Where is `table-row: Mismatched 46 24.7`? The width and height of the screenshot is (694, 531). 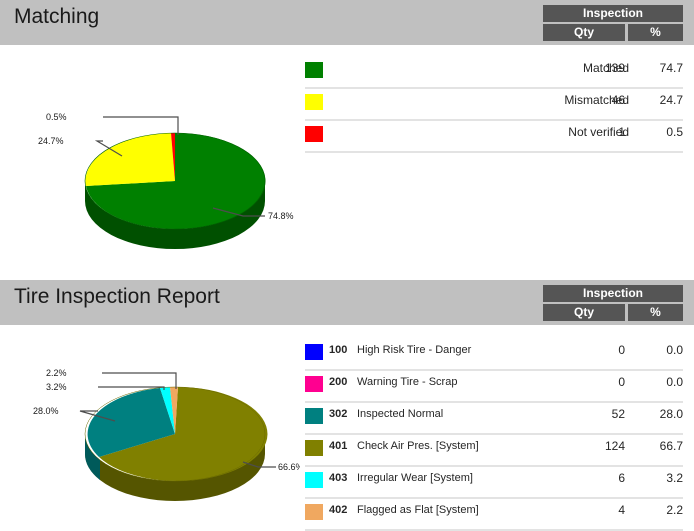
table-row: Mismatched 46 24.7 is located at coordinates (494, 105).